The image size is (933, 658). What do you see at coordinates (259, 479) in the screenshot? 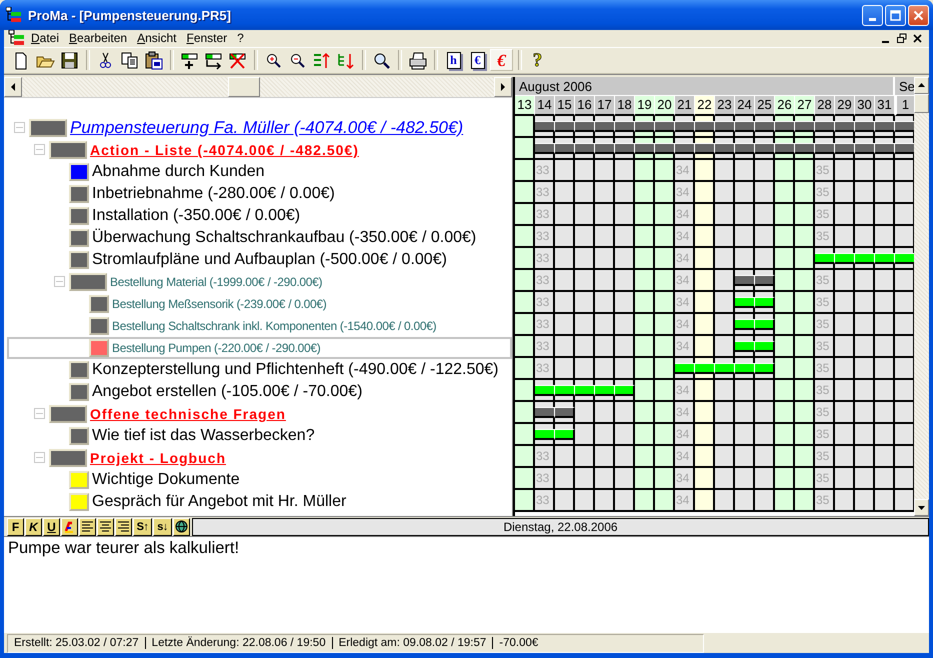
I see `tree-item: Wichtige Dokumente` at bounding box center [259, 479].